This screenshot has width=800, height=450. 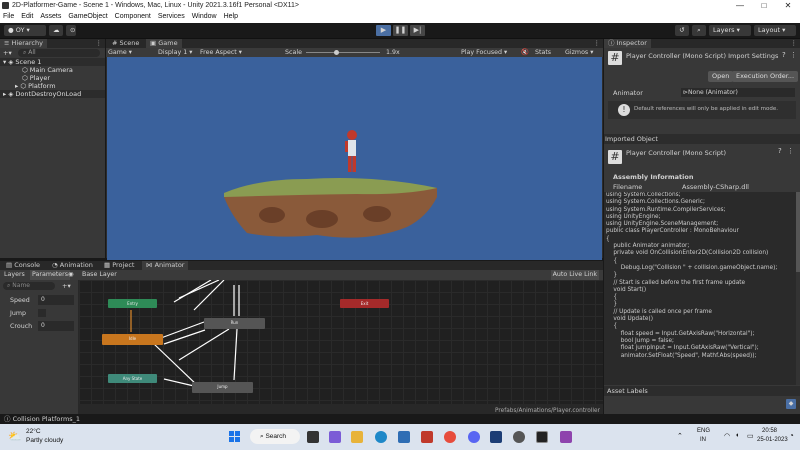 What do you see at coordinates (682, 30) in the screenshot?
I see `history-icon: ↺` at bounding box center [682, 30].